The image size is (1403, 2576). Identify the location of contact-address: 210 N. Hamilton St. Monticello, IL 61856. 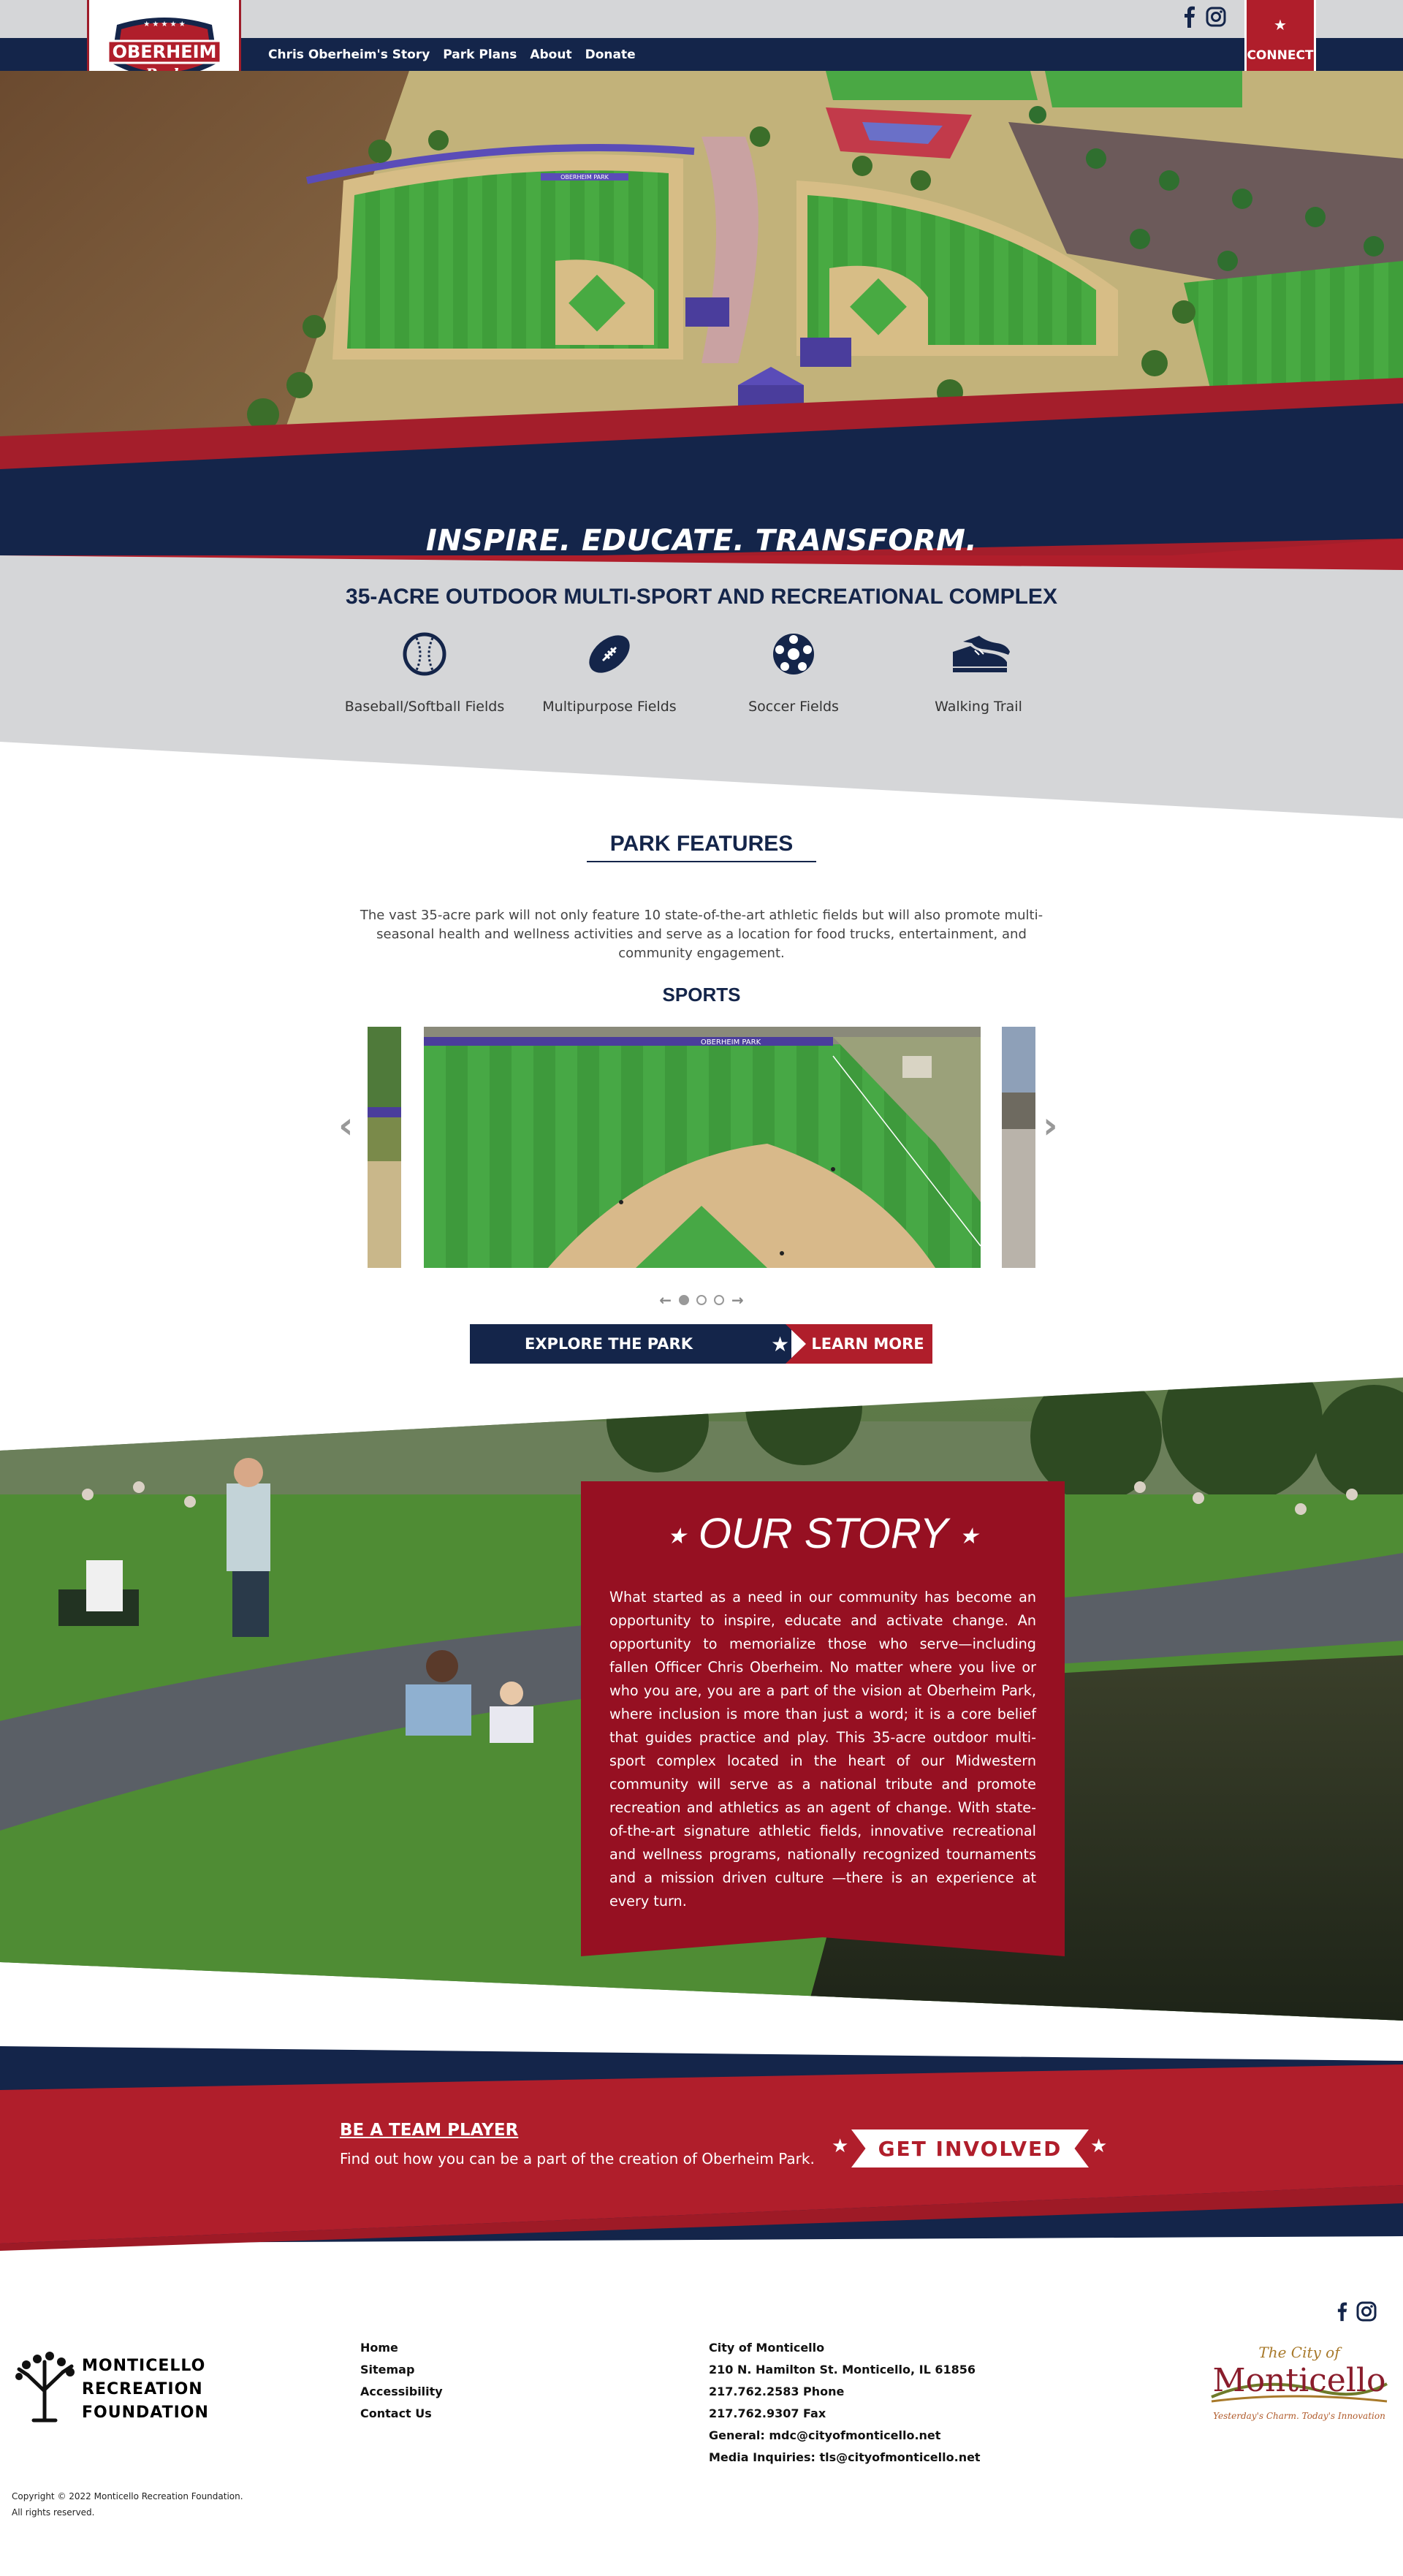
(842, 2369).